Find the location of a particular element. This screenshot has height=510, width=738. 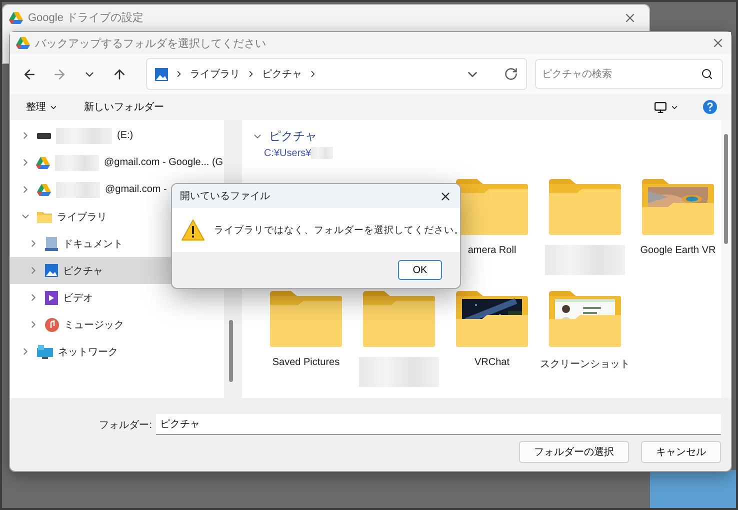

folder-path: C:¥Users¥ is located at coordinates (288, 153).